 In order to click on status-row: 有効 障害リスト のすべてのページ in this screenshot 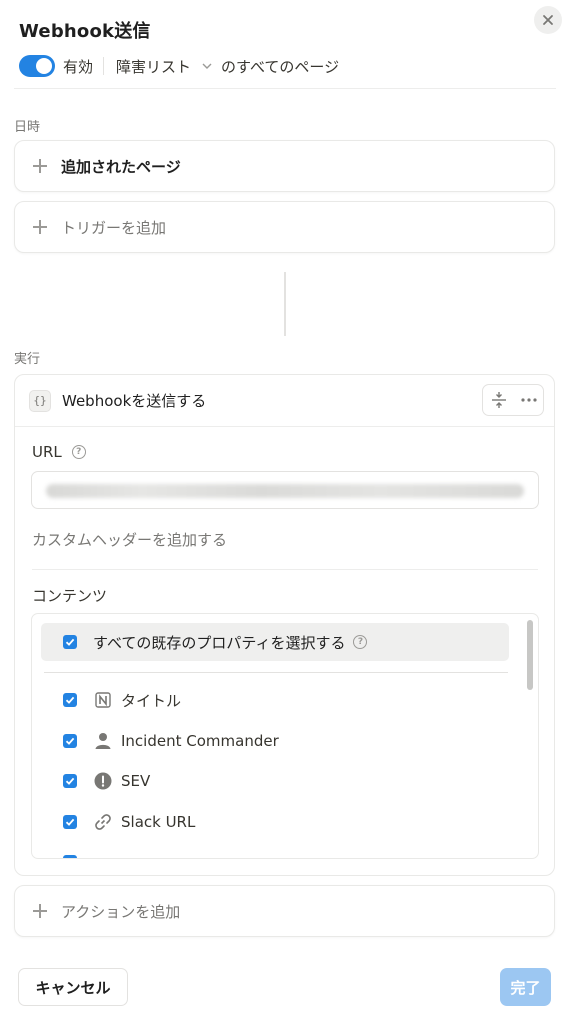, I will do `click(179, 66)`.